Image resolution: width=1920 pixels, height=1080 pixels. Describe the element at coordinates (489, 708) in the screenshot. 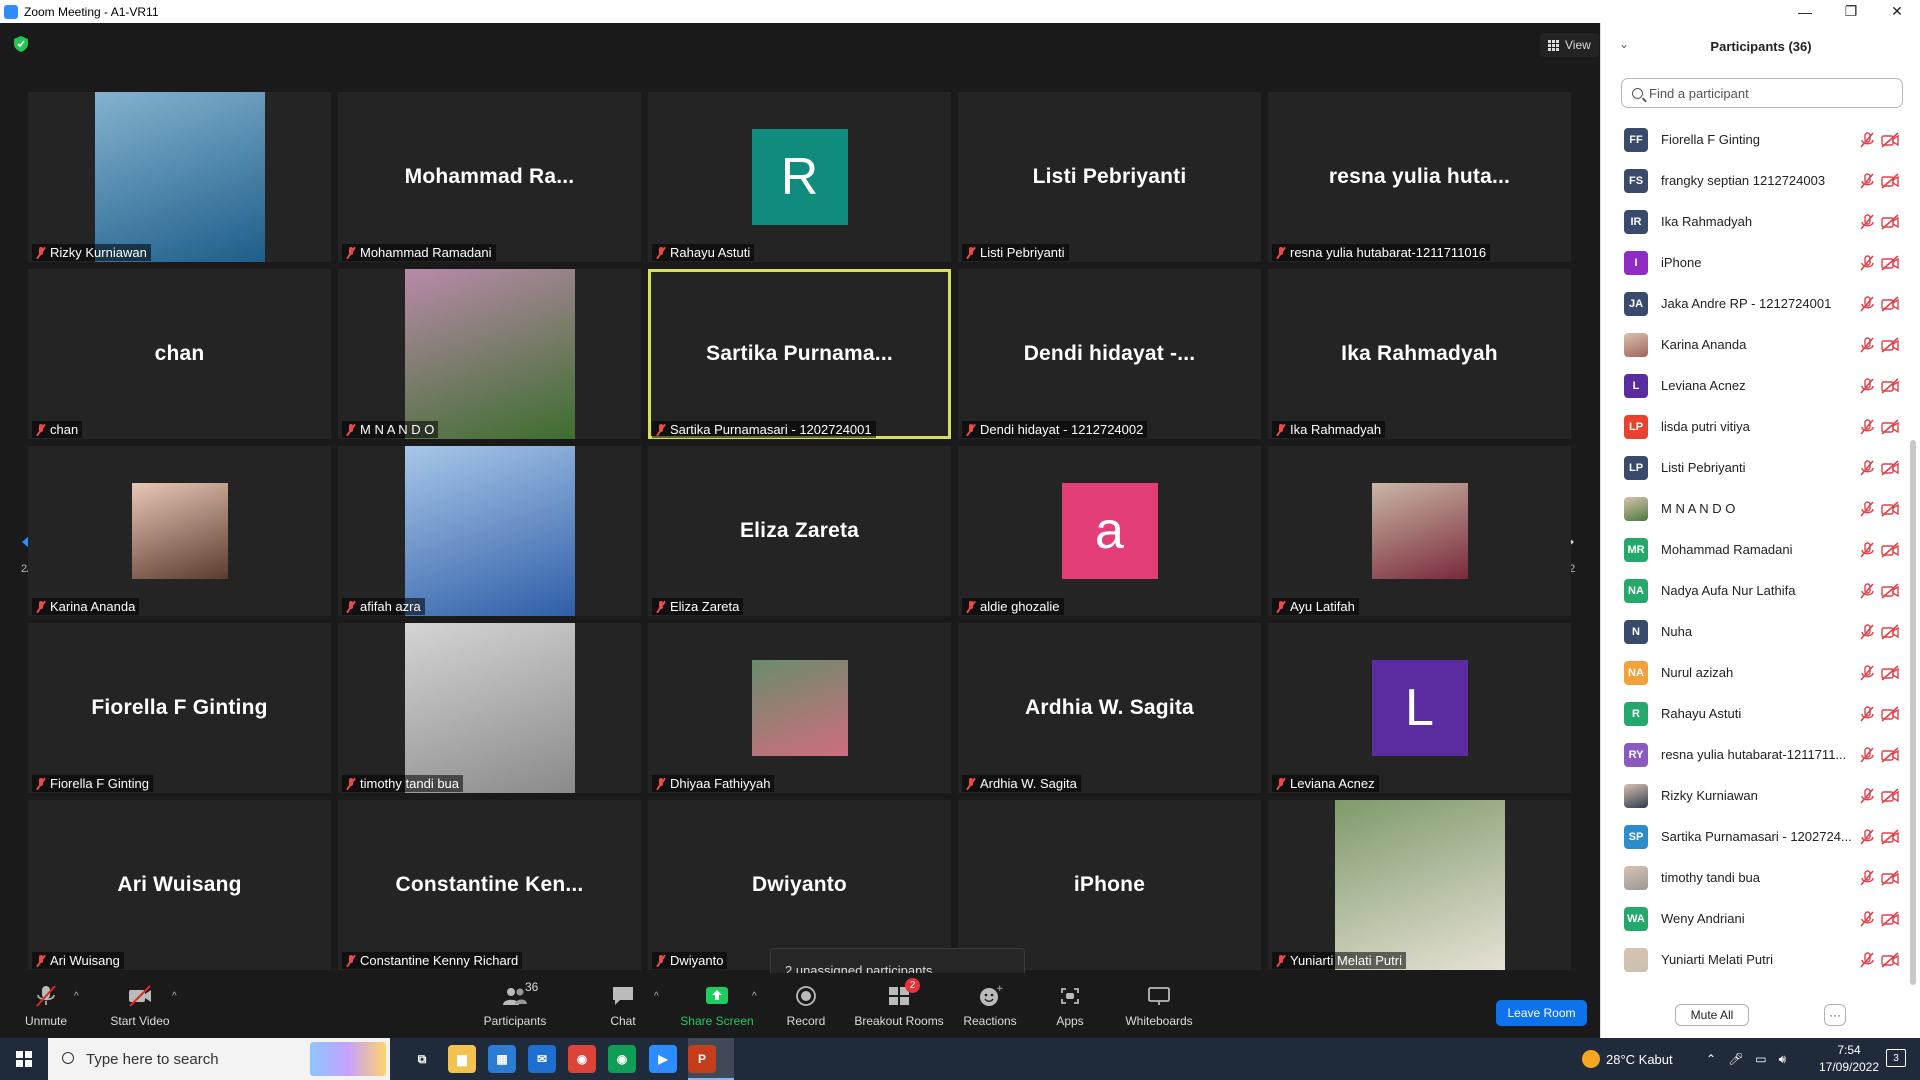

I see `participant-video-tile: timothy tandi bua` at that location.